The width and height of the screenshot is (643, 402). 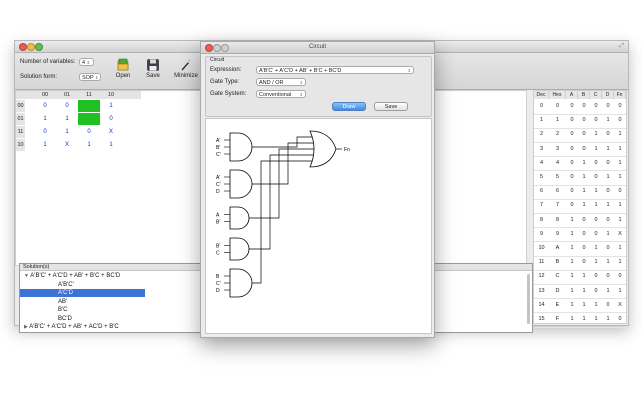 What do you see at coordinates (123, 65) in the screenshot?
I see `open-folder-icon` at bounding box center [123, 65].